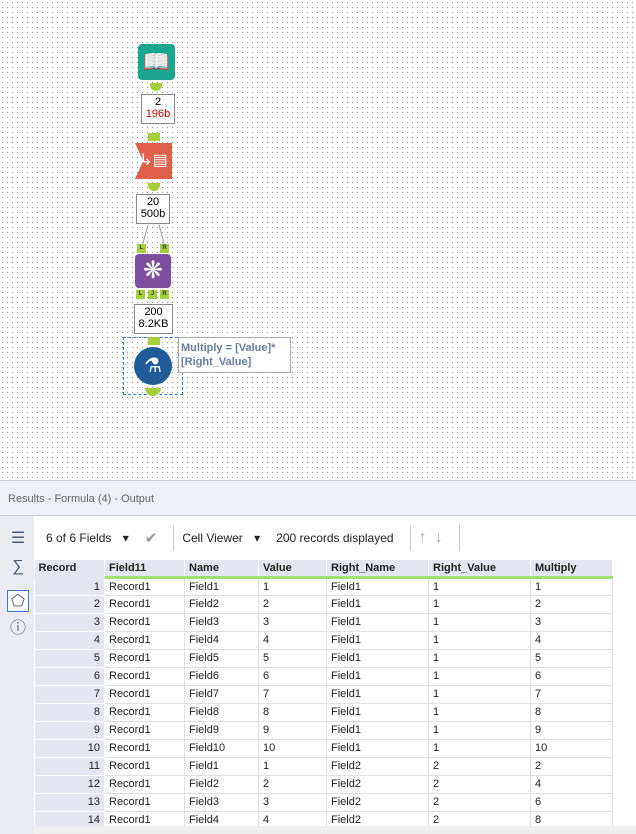 This screenshot has height=834, width=636. Describe the element at coordinates (423, 538) in the screenshot. I see `arrow-up-icon: ↑` at that location.